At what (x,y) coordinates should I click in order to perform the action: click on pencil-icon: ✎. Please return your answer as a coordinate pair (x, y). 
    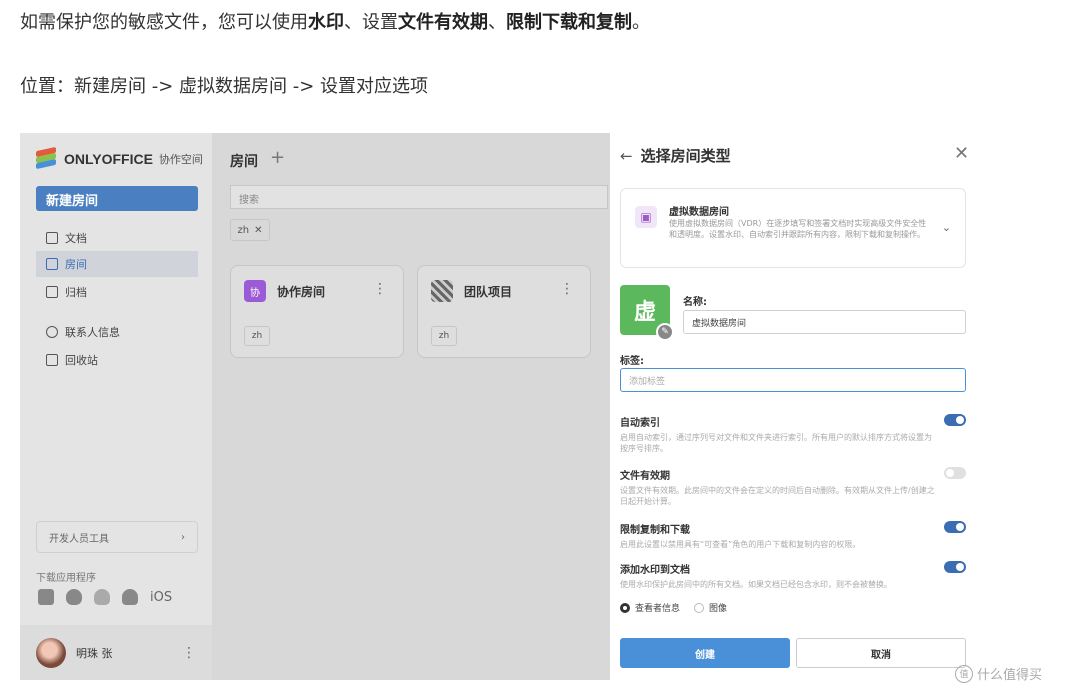
    Looking at the image, I should click on (665, 332).